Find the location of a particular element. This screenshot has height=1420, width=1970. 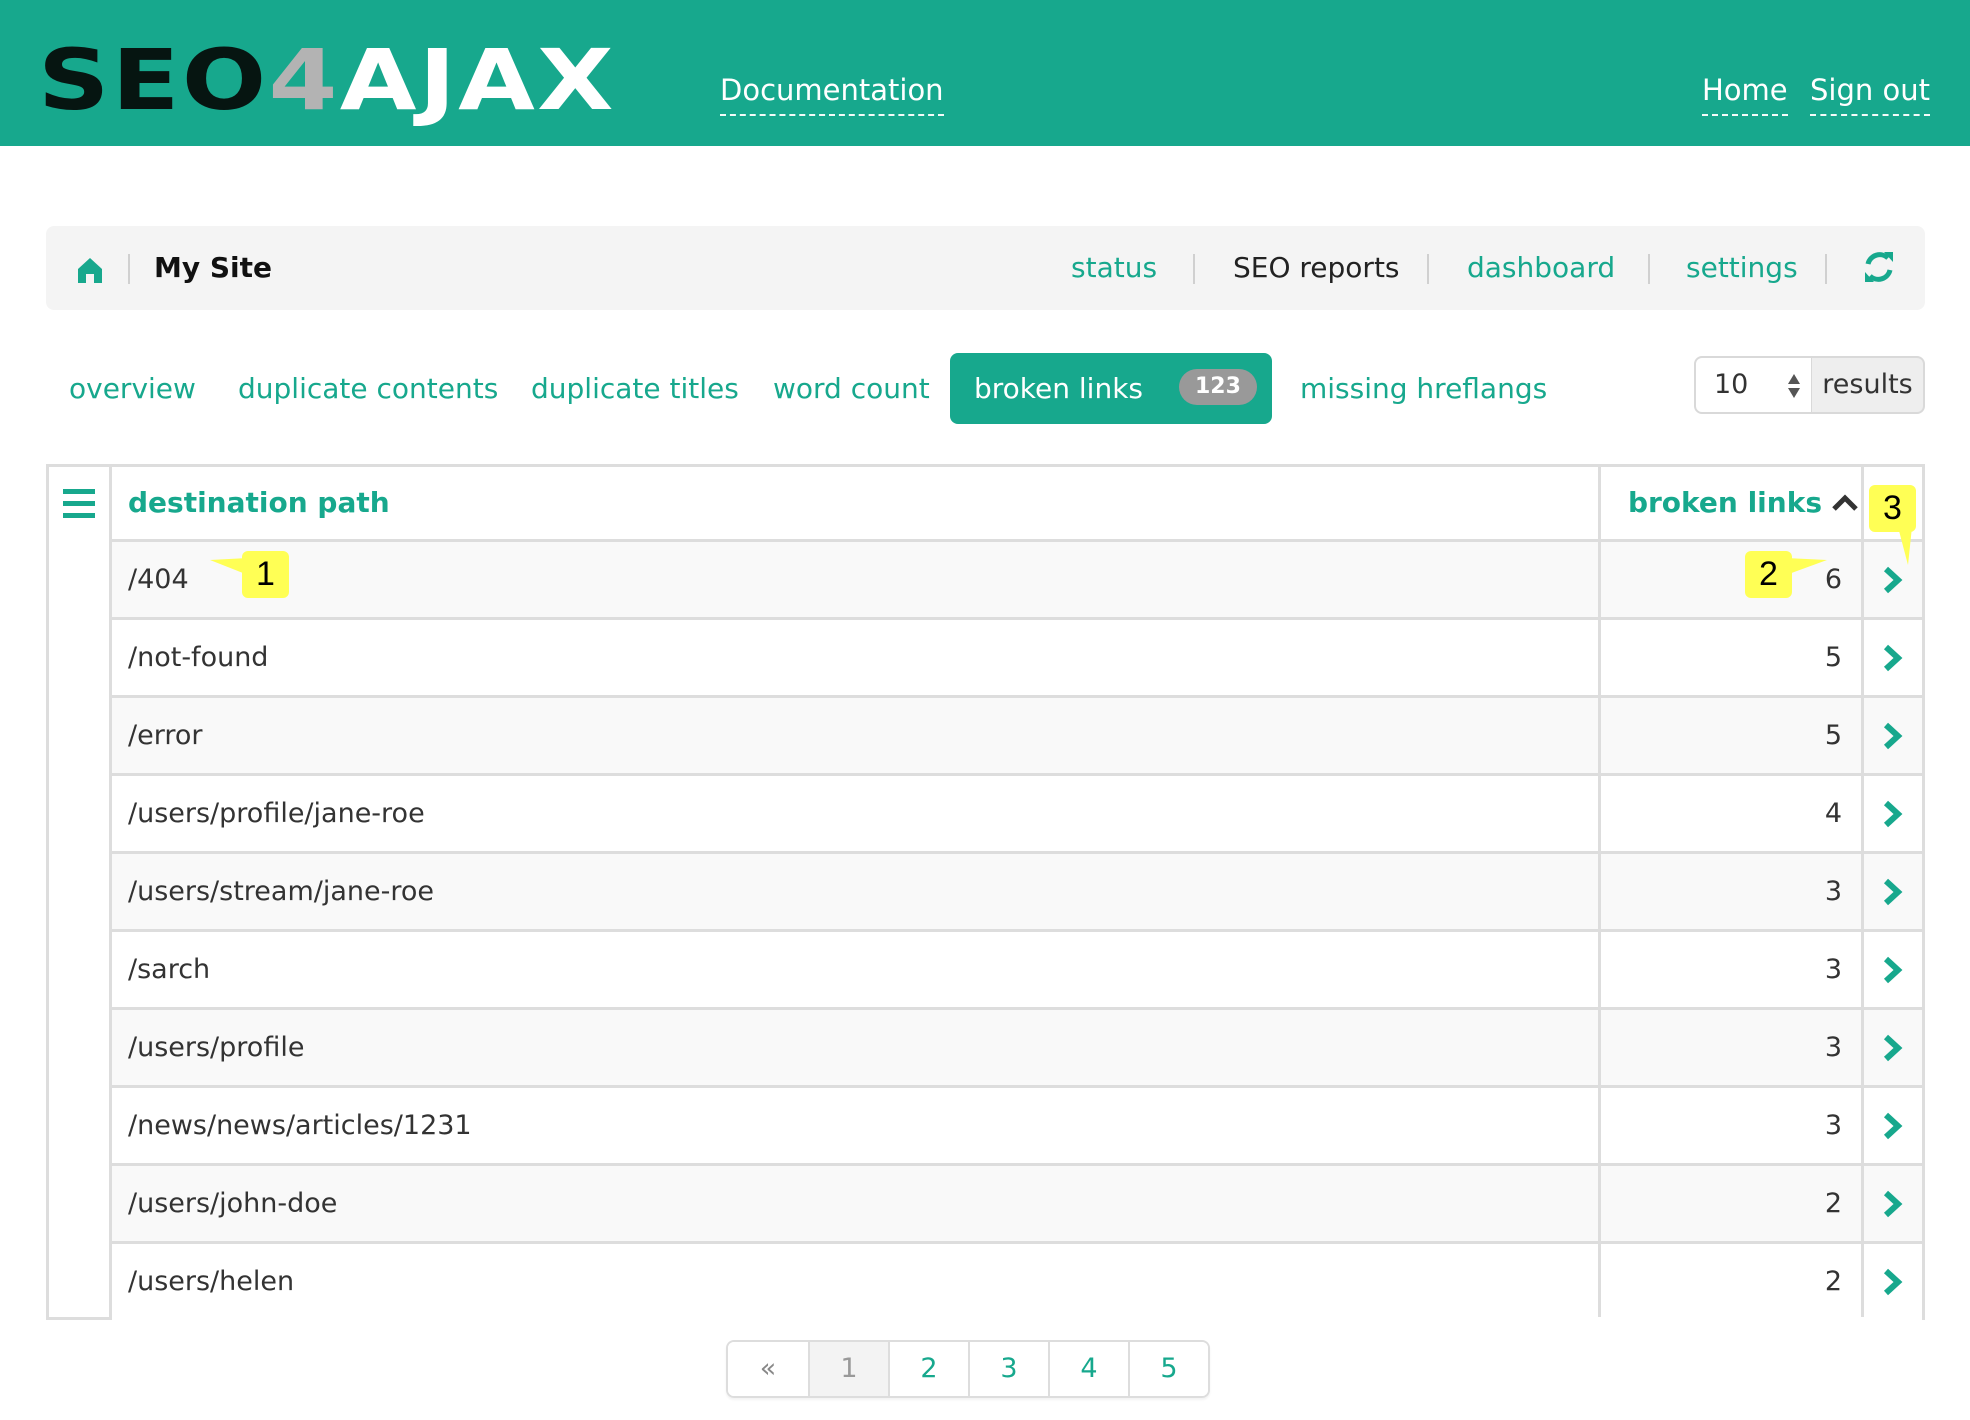

table-row: /error 5 is located at coordinates (1017, 737).